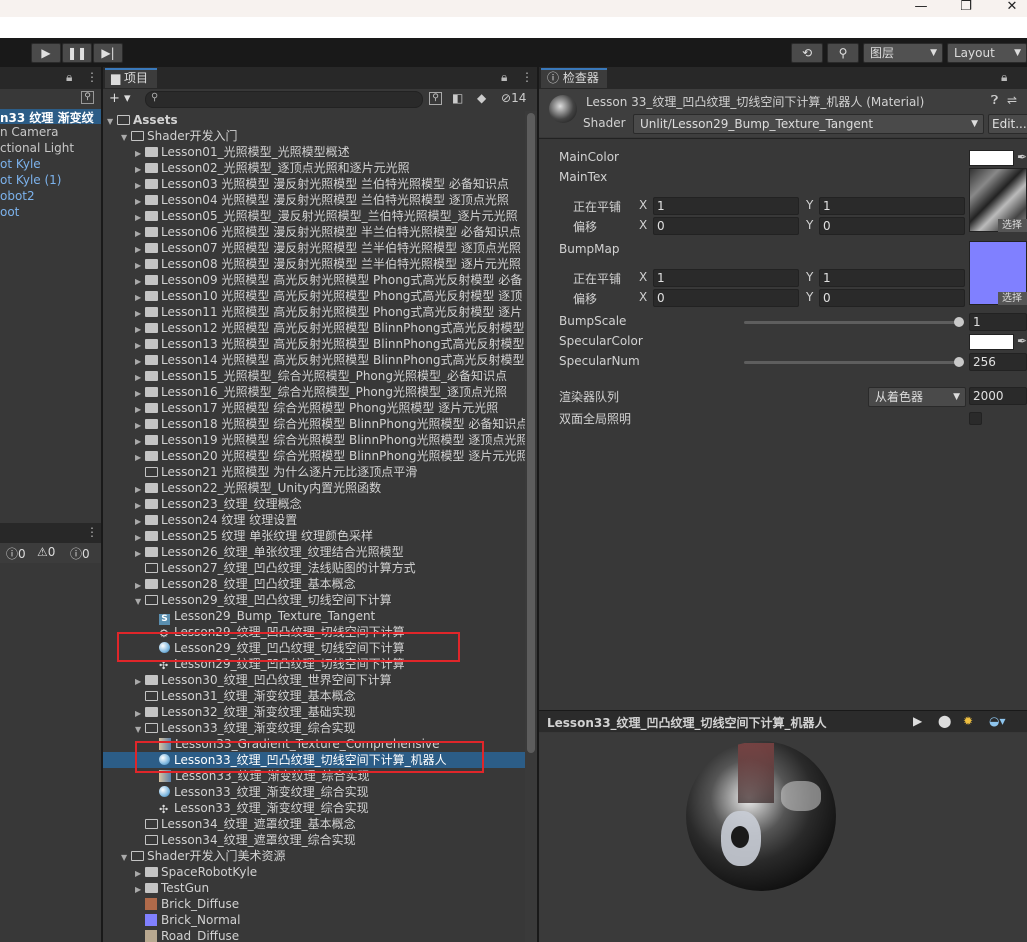  I want to click on folder-item: ▶ Lesson08 光照模型 漫反射光照模型 兰半伯特光照模型 逐片元光照, so click(312, 264).